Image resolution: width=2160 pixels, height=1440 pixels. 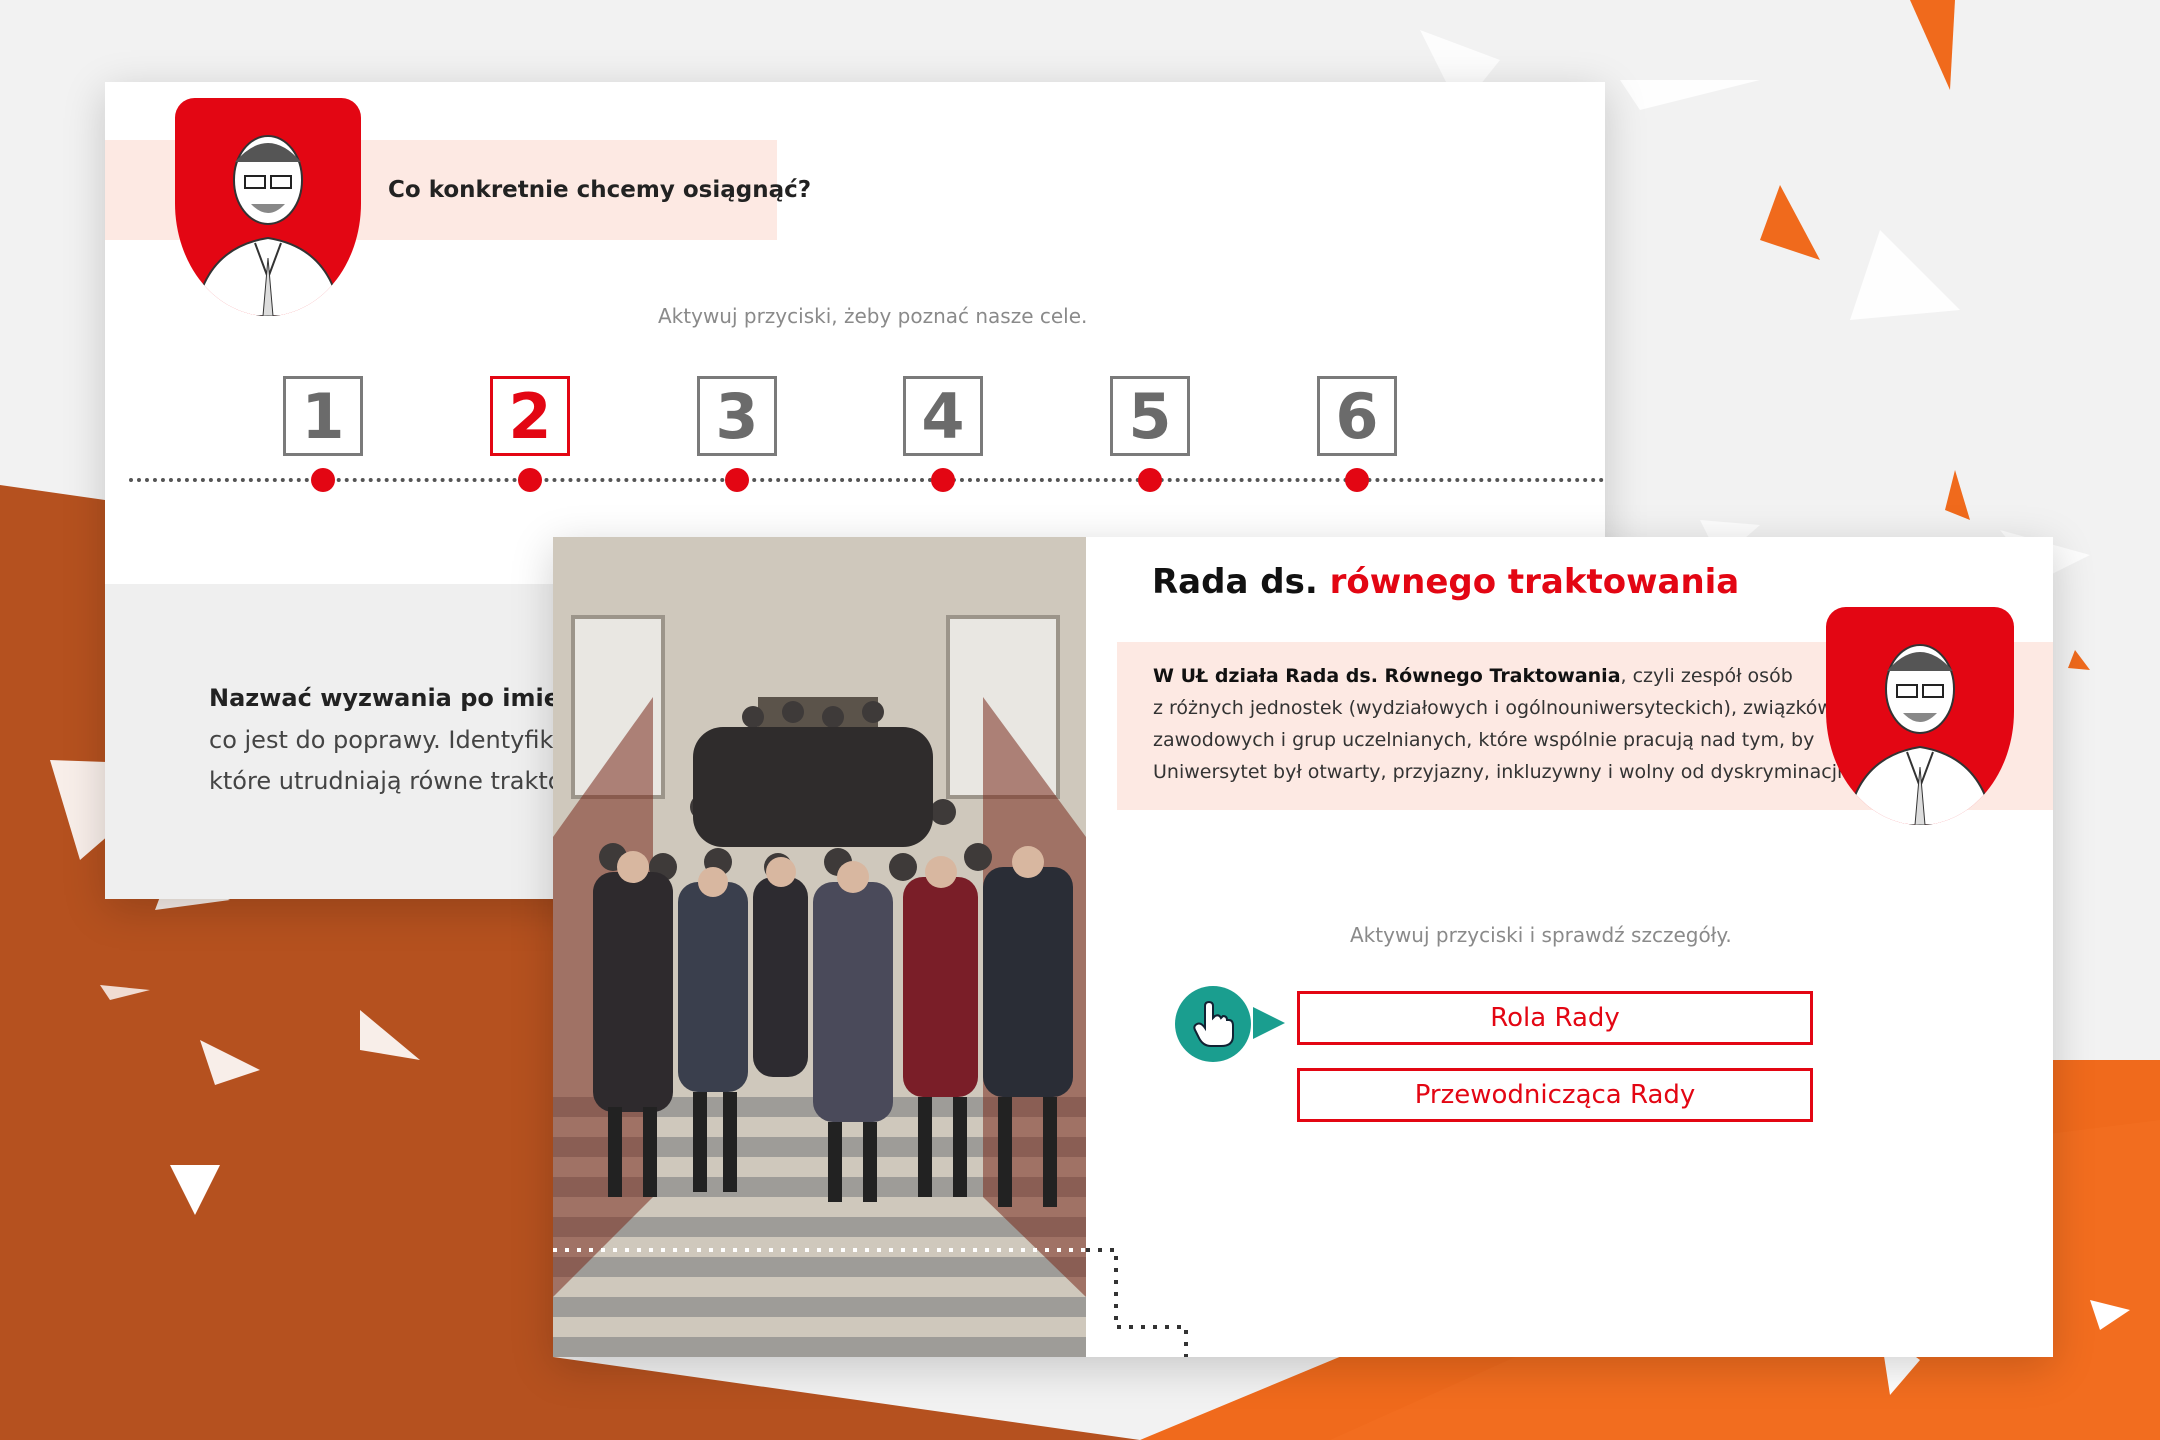 I want to click on description-bold: W UŁ działa Rada ds. Równego Traktowania, so click(x=1387, y=676).